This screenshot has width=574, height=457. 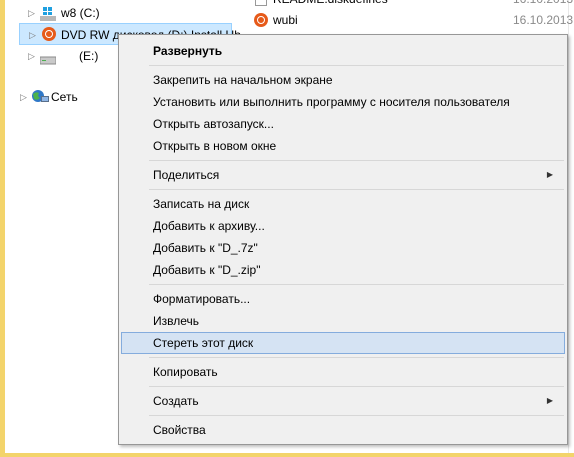 What do you see at coordinates (343, 175) in the screenshot?
I see `menu-item-share: Поделиться ▶` at bounding box center [343, 175].